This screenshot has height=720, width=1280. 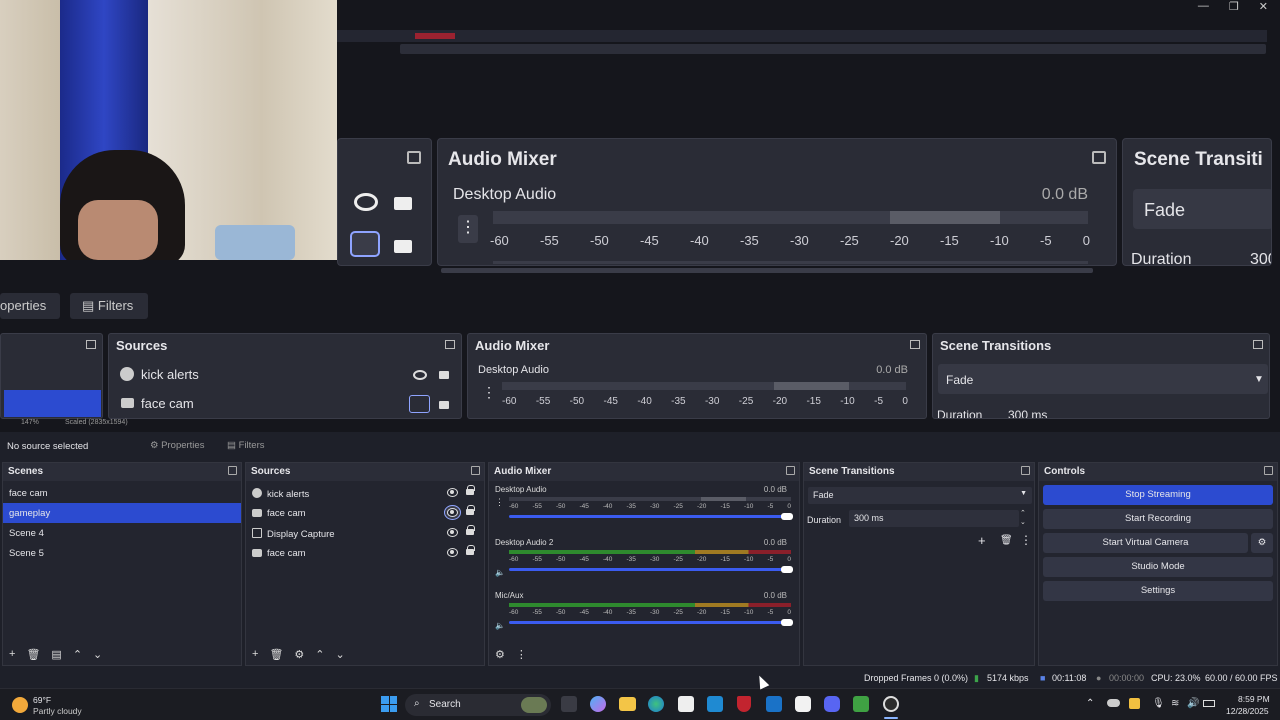 What do you see at coordinates (109, 306) in the screenshot?
I see `mid-tab-filters: ▤ Filters` at bounding box center [109, 306].